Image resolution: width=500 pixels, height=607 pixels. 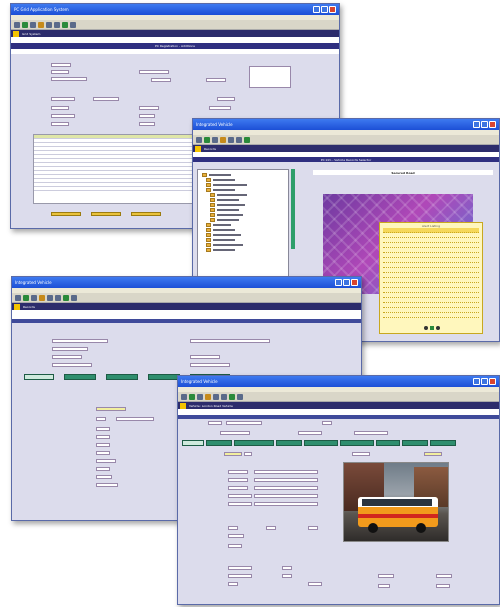 I want to click on tab-certification, so click(x=321, y=443).